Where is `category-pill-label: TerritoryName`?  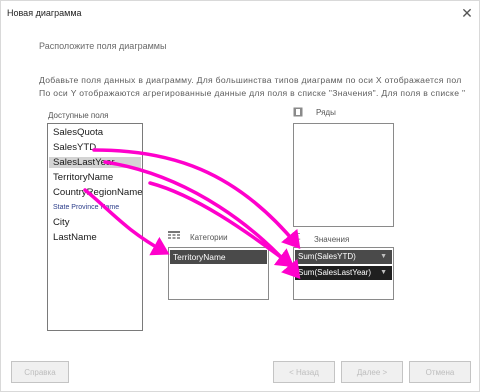
category-pill-label: TerritoryName is located at coordinates (199, 257).